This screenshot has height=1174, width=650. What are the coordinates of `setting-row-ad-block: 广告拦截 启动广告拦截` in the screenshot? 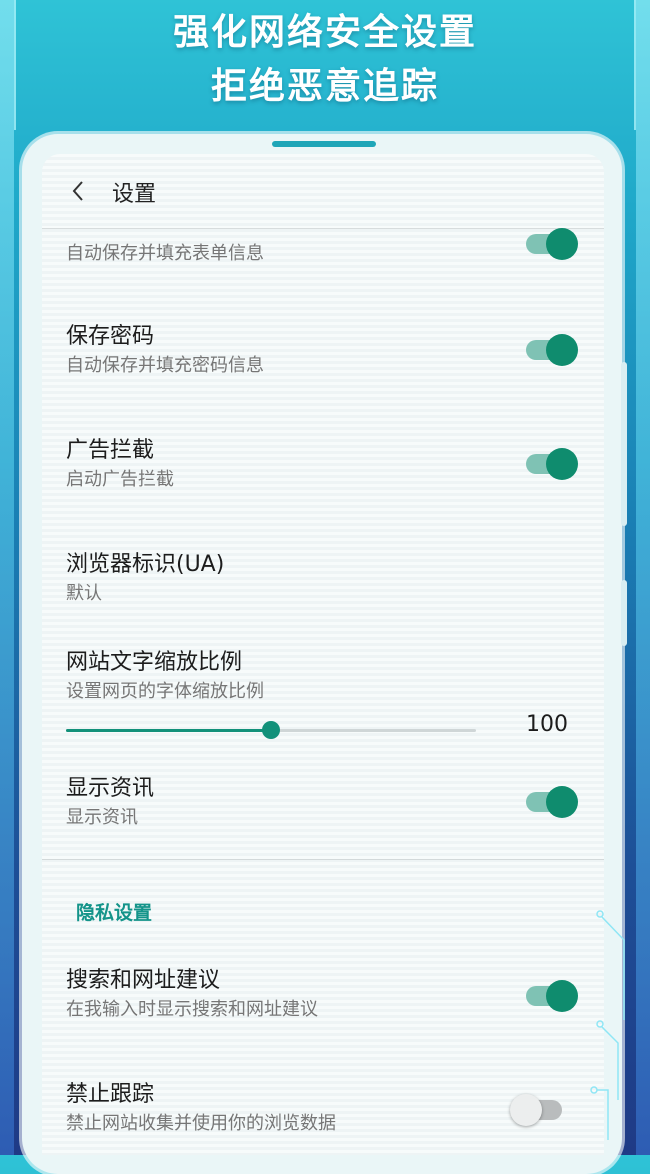 It's located at (326, 465).